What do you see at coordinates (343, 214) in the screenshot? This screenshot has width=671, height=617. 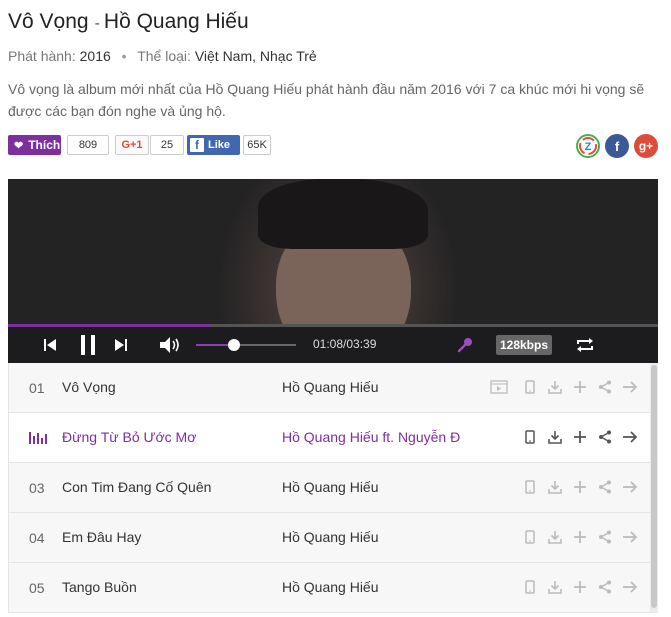 I see `artist-photo-hair` at bounding box center [343, 214].